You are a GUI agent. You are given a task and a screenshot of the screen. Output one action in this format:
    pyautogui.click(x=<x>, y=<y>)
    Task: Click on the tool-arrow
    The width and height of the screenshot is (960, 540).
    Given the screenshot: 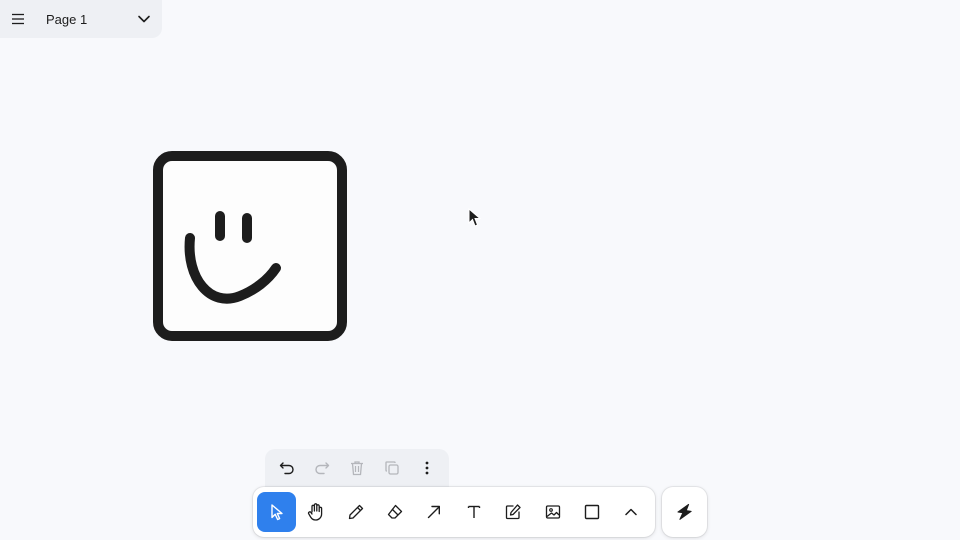 What is the action you would take?
    pyautogui.click(x=434, y=512)
    